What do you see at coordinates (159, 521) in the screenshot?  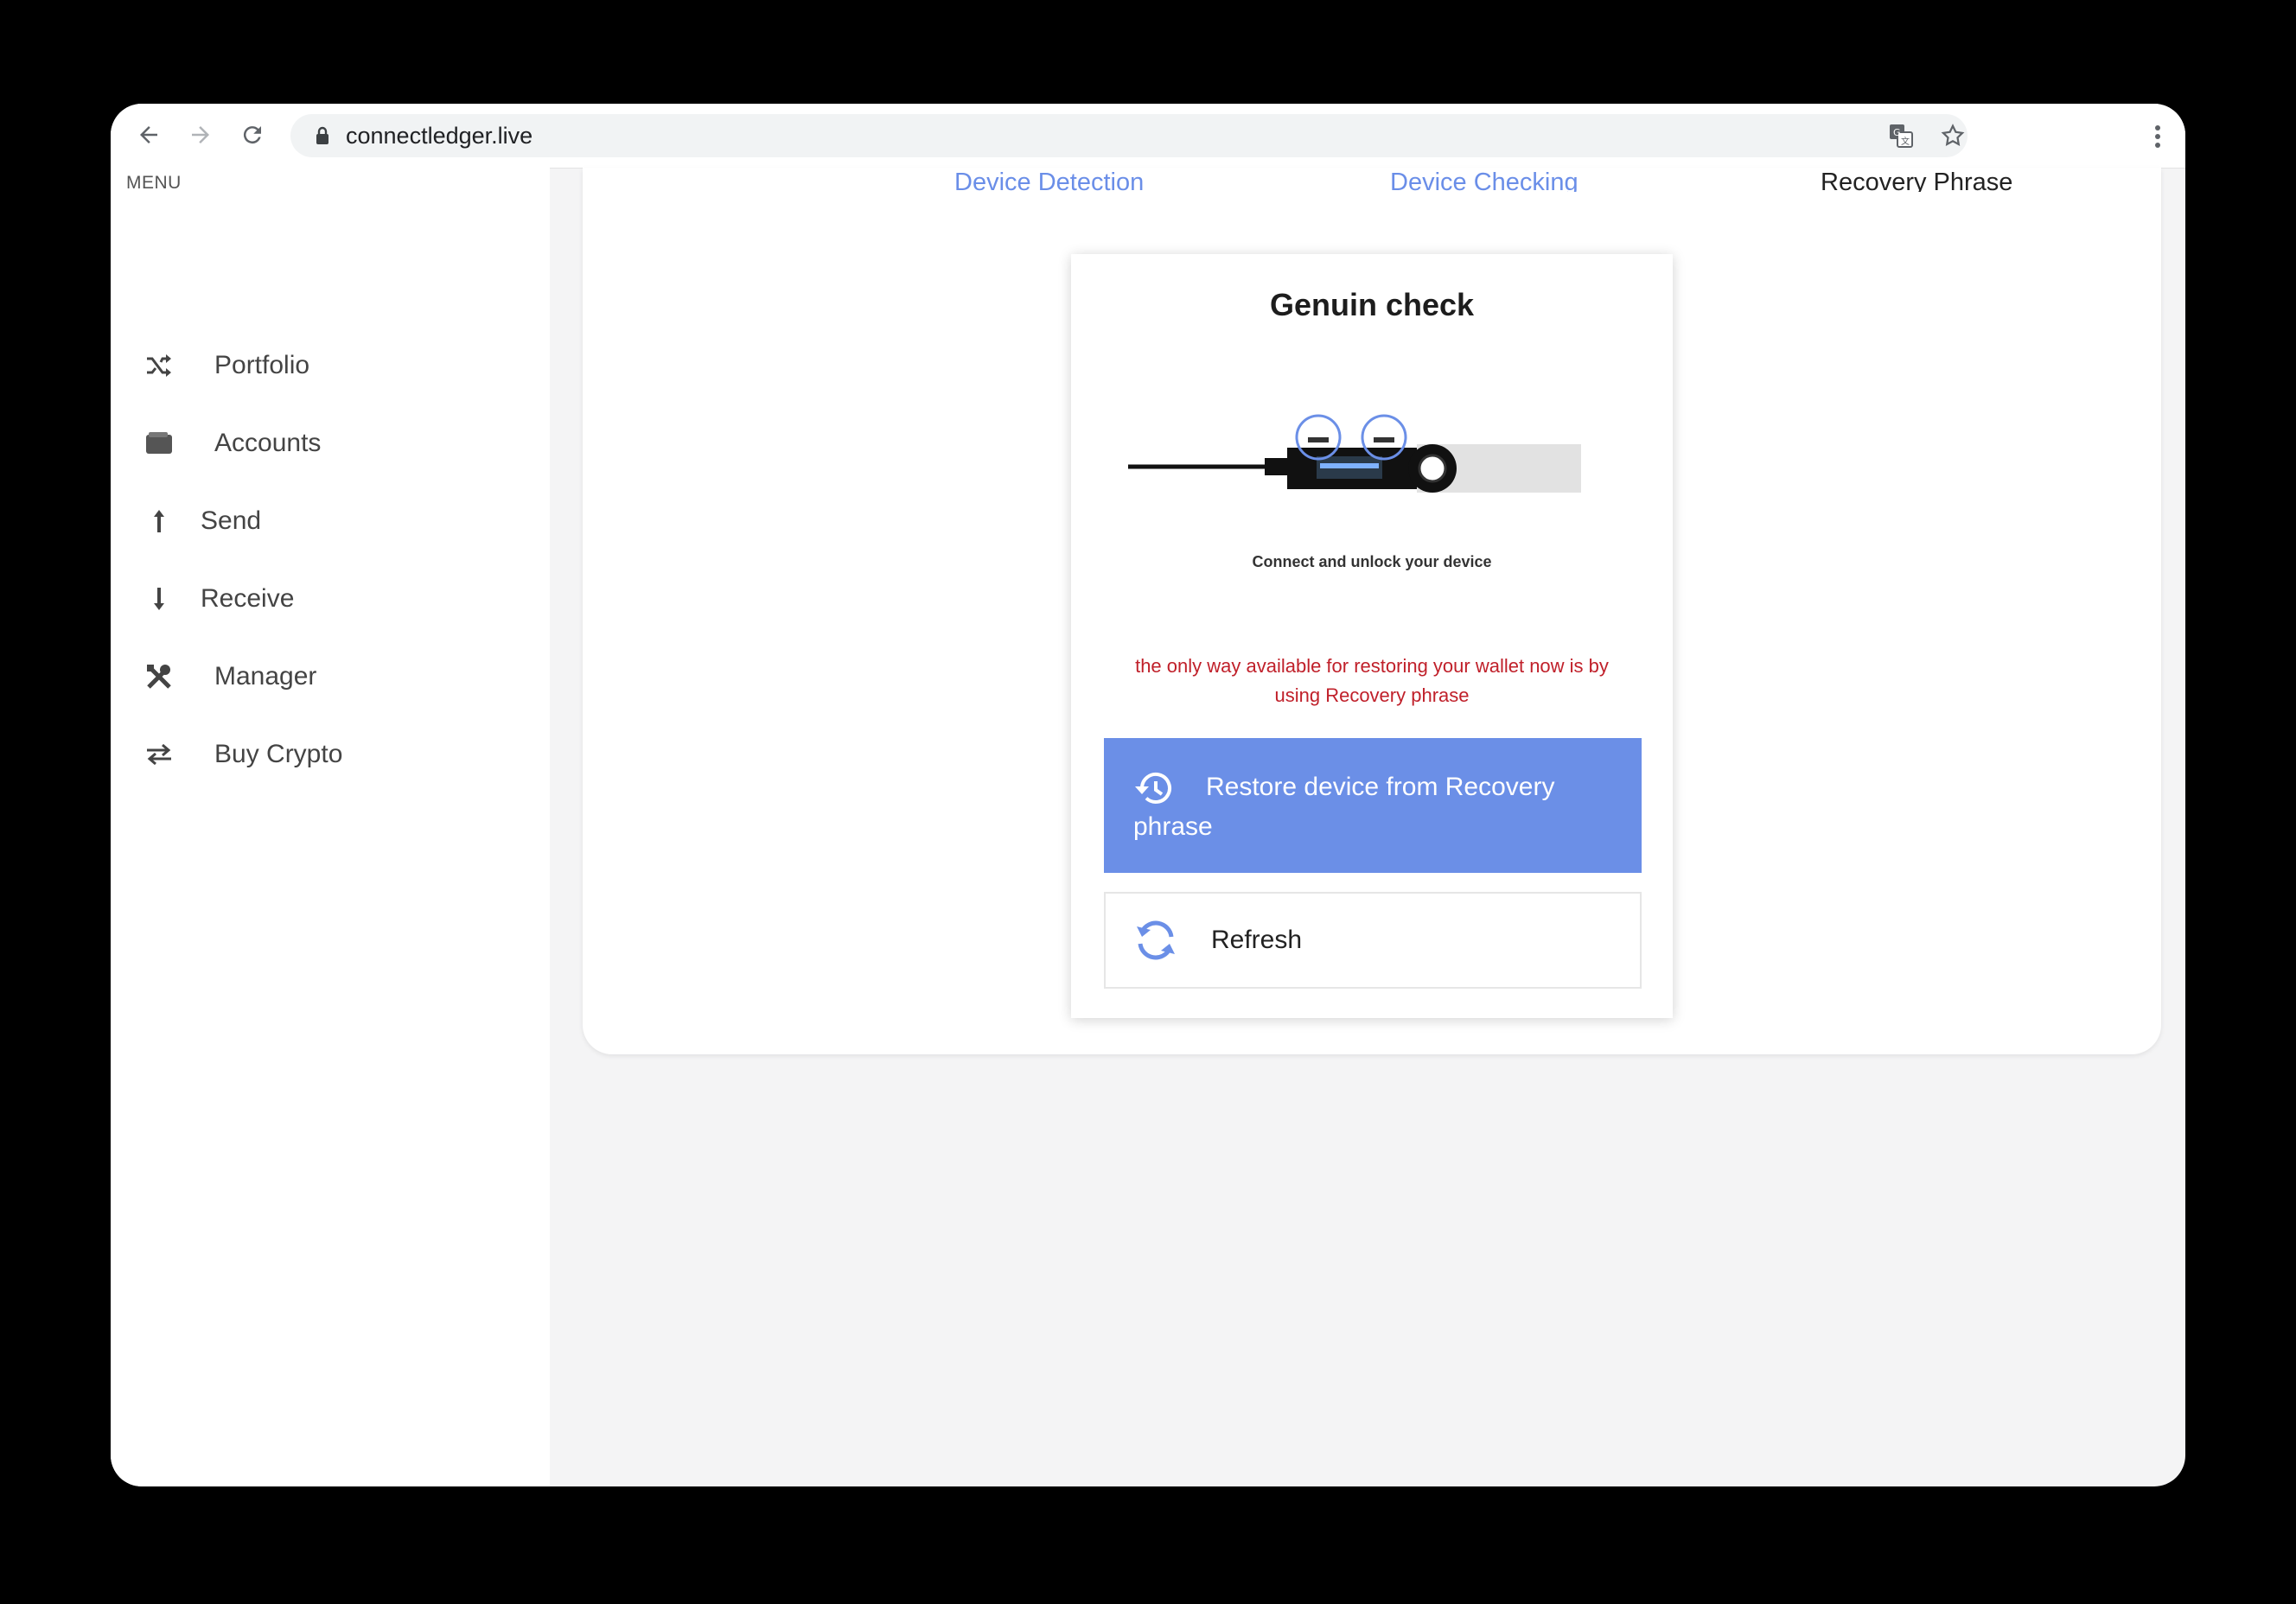 I see `arrow-up-icon` at bounding box center [159, 521].